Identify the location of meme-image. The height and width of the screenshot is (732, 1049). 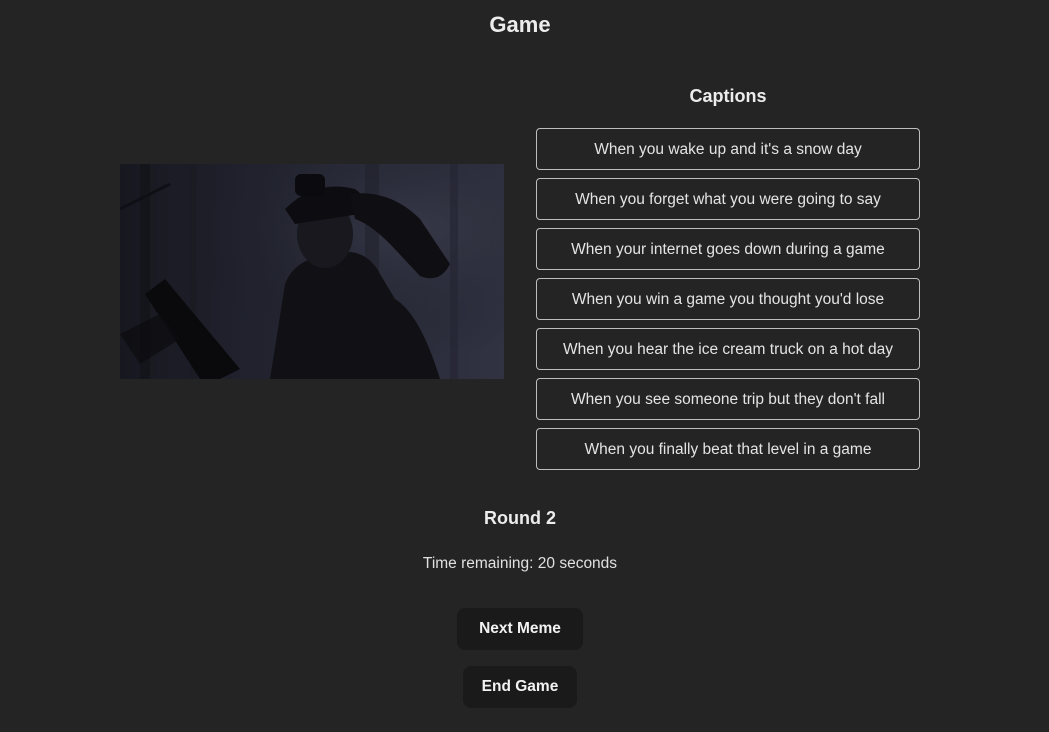
(312, 271).